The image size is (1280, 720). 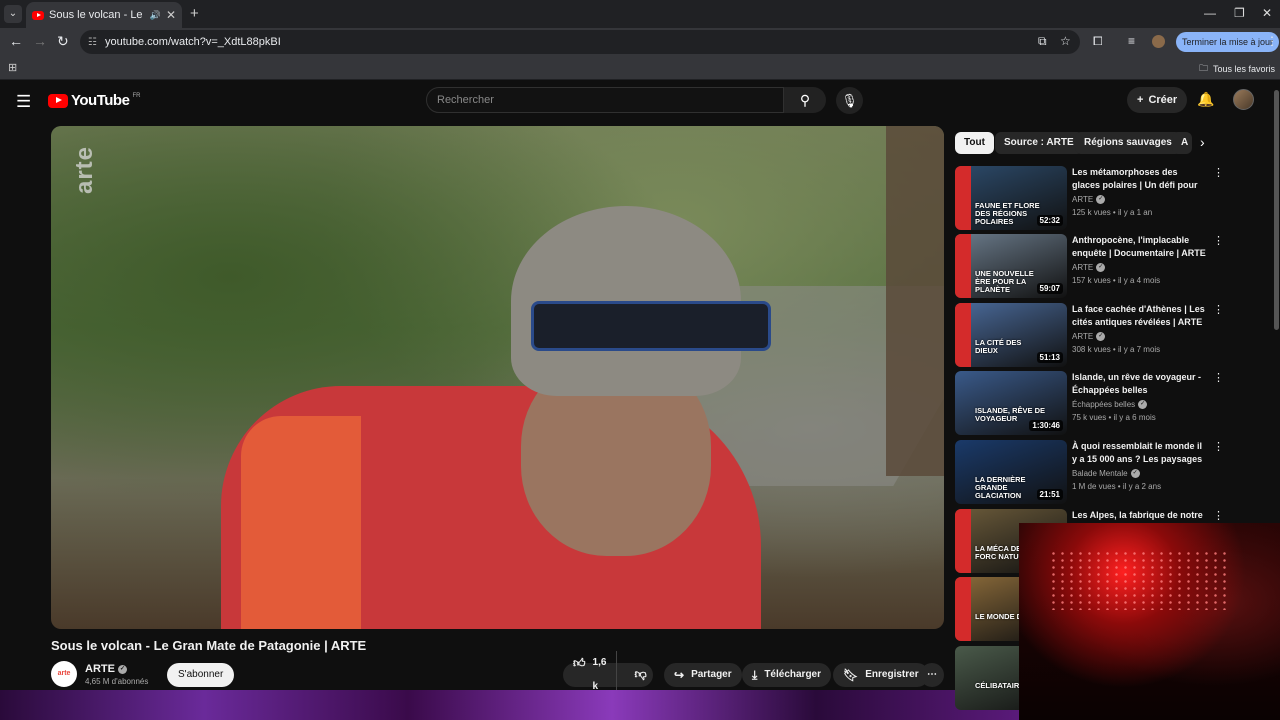 What do you see at coordinates (100, 669) in the screenshot?
I see `channel-name-label: ARTE` at bounding box center [100, 669].